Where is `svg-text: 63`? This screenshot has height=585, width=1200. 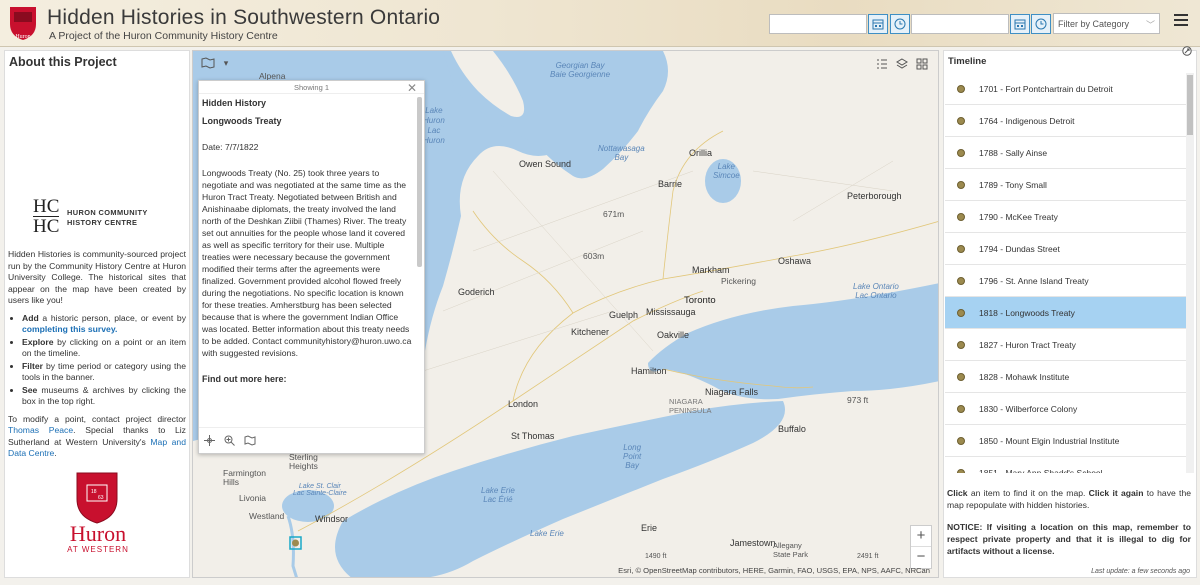 svg-text: 63 is located at coordinates (101, 498).